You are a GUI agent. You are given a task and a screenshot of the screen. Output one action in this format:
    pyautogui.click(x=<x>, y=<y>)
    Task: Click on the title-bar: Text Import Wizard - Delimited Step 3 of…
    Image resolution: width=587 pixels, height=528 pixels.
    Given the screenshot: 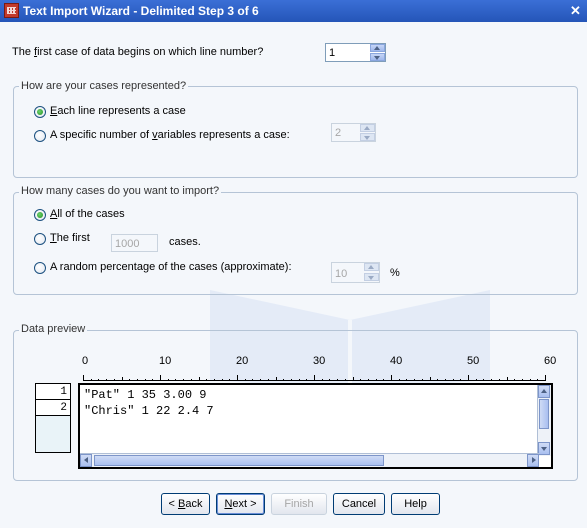 What is the action you would take?
    pyautogui.click(x=293, y=11)
    